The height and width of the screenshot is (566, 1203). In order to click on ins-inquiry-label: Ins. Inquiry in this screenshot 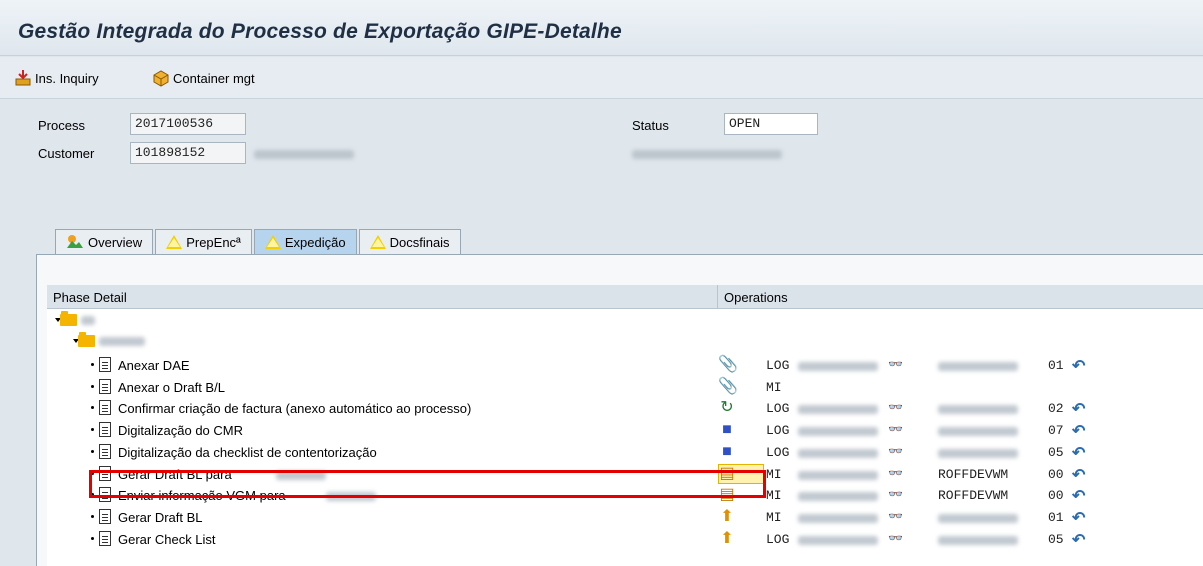, I will do `click(67, 78)`.